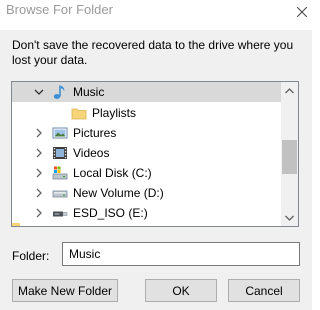 This screenshot has height=310, width=320. Describe the element at coordinates (147, 113) in the screenshot. I see `tree-item-playlists: Playlists` at that location.